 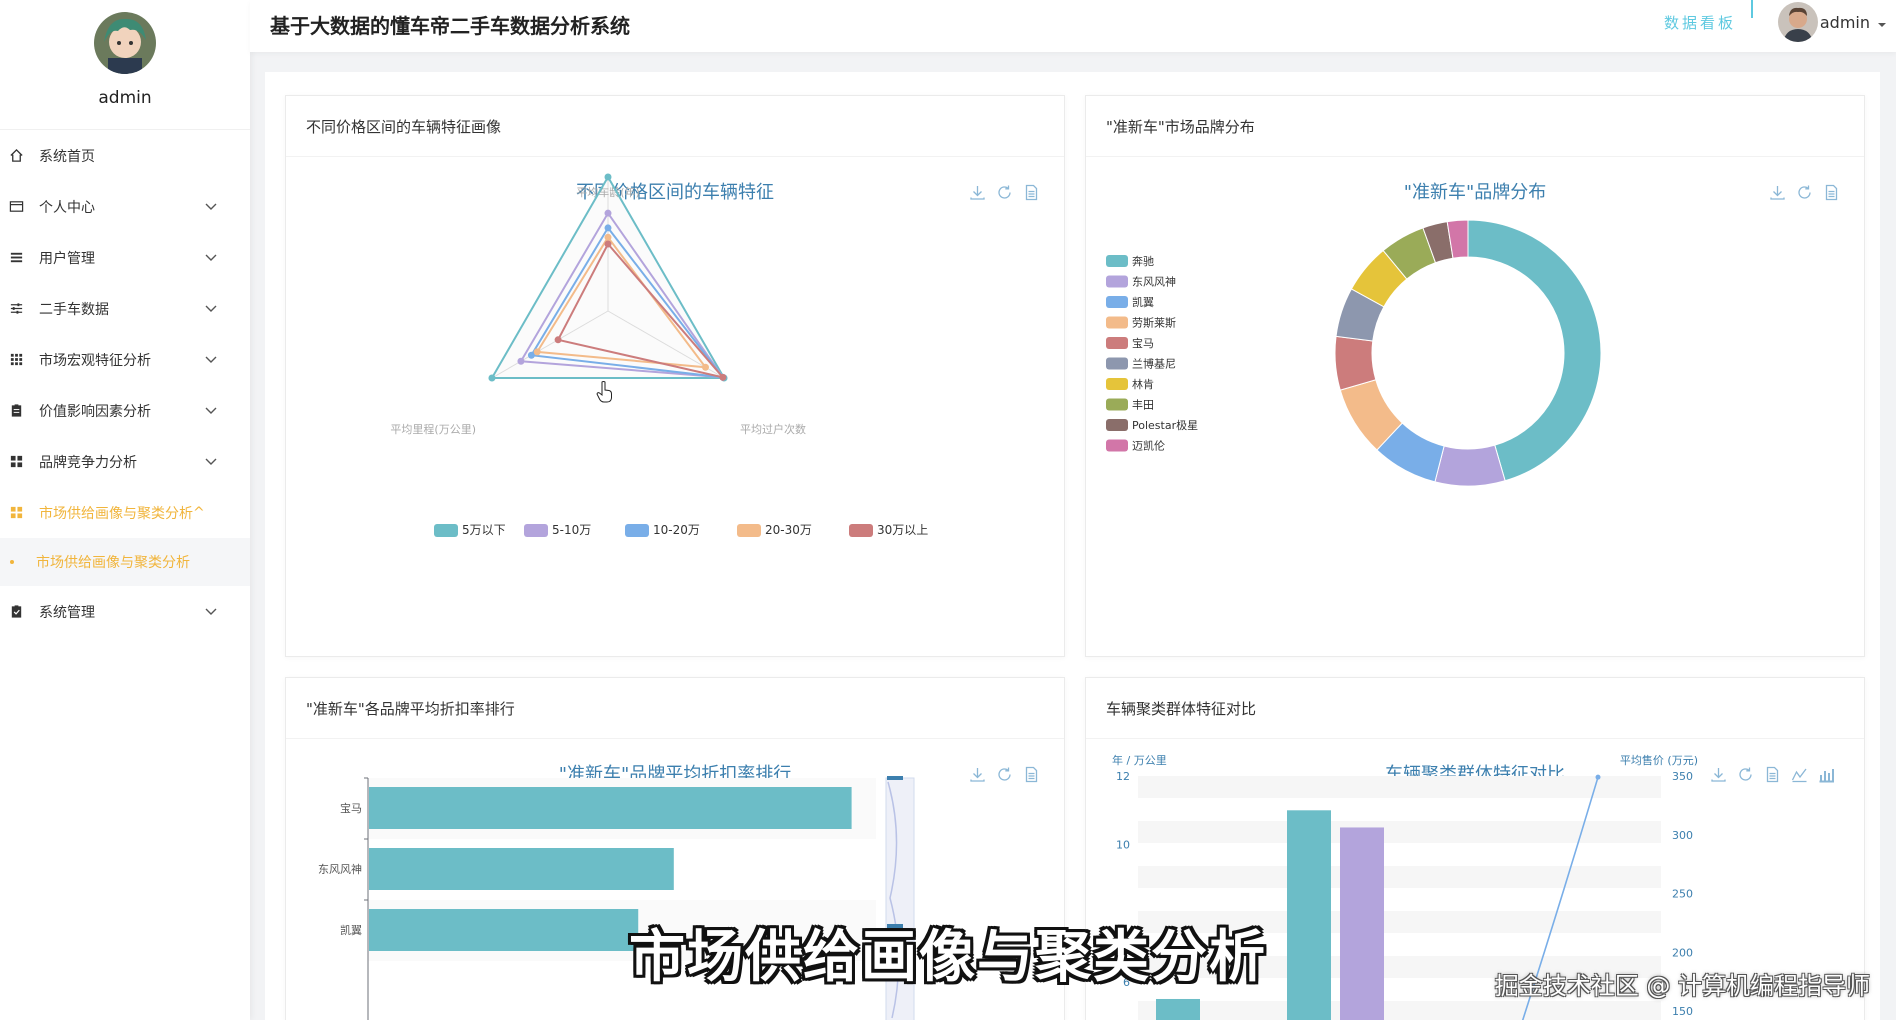 I want to click on legend-label: 30万以上, so click(x=902, y=530).